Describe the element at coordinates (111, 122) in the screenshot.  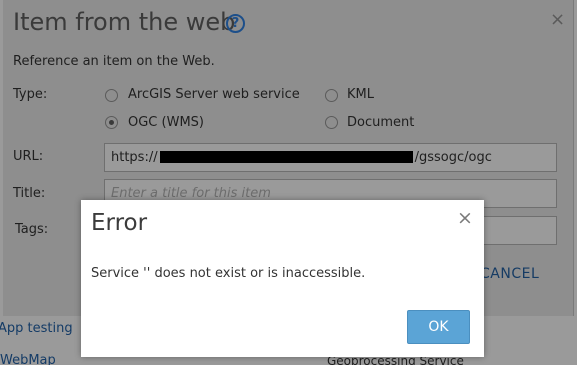
I see `radio-ogc-wms` at that location.